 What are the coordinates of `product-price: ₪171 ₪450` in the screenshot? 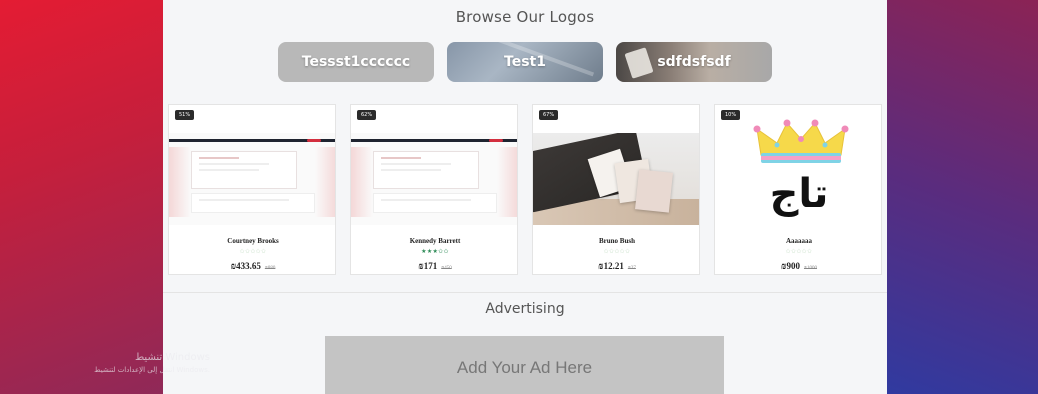 It's located at (434, 266).